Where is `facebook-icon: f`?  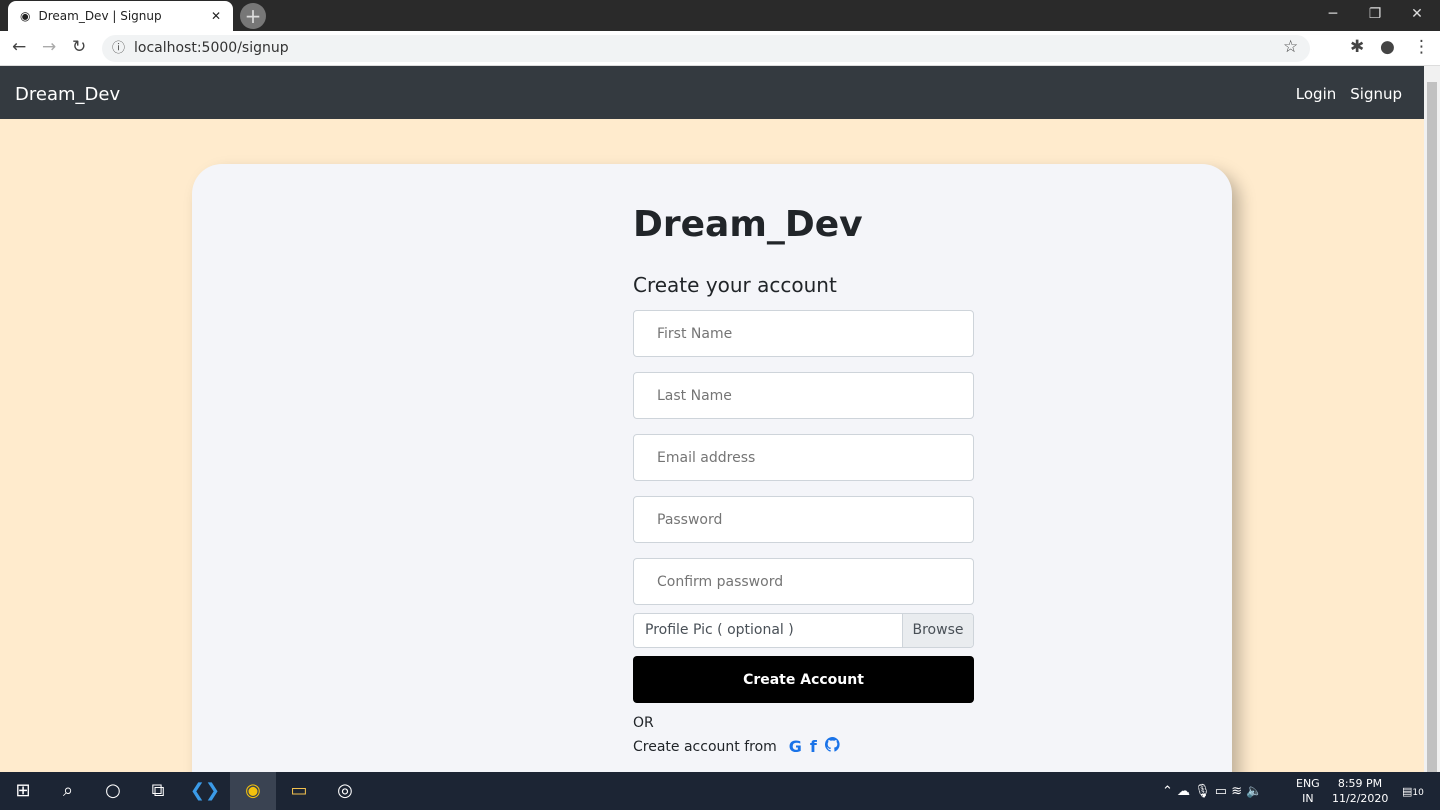
facebook-icon: f is located at coordinates (813, 746).